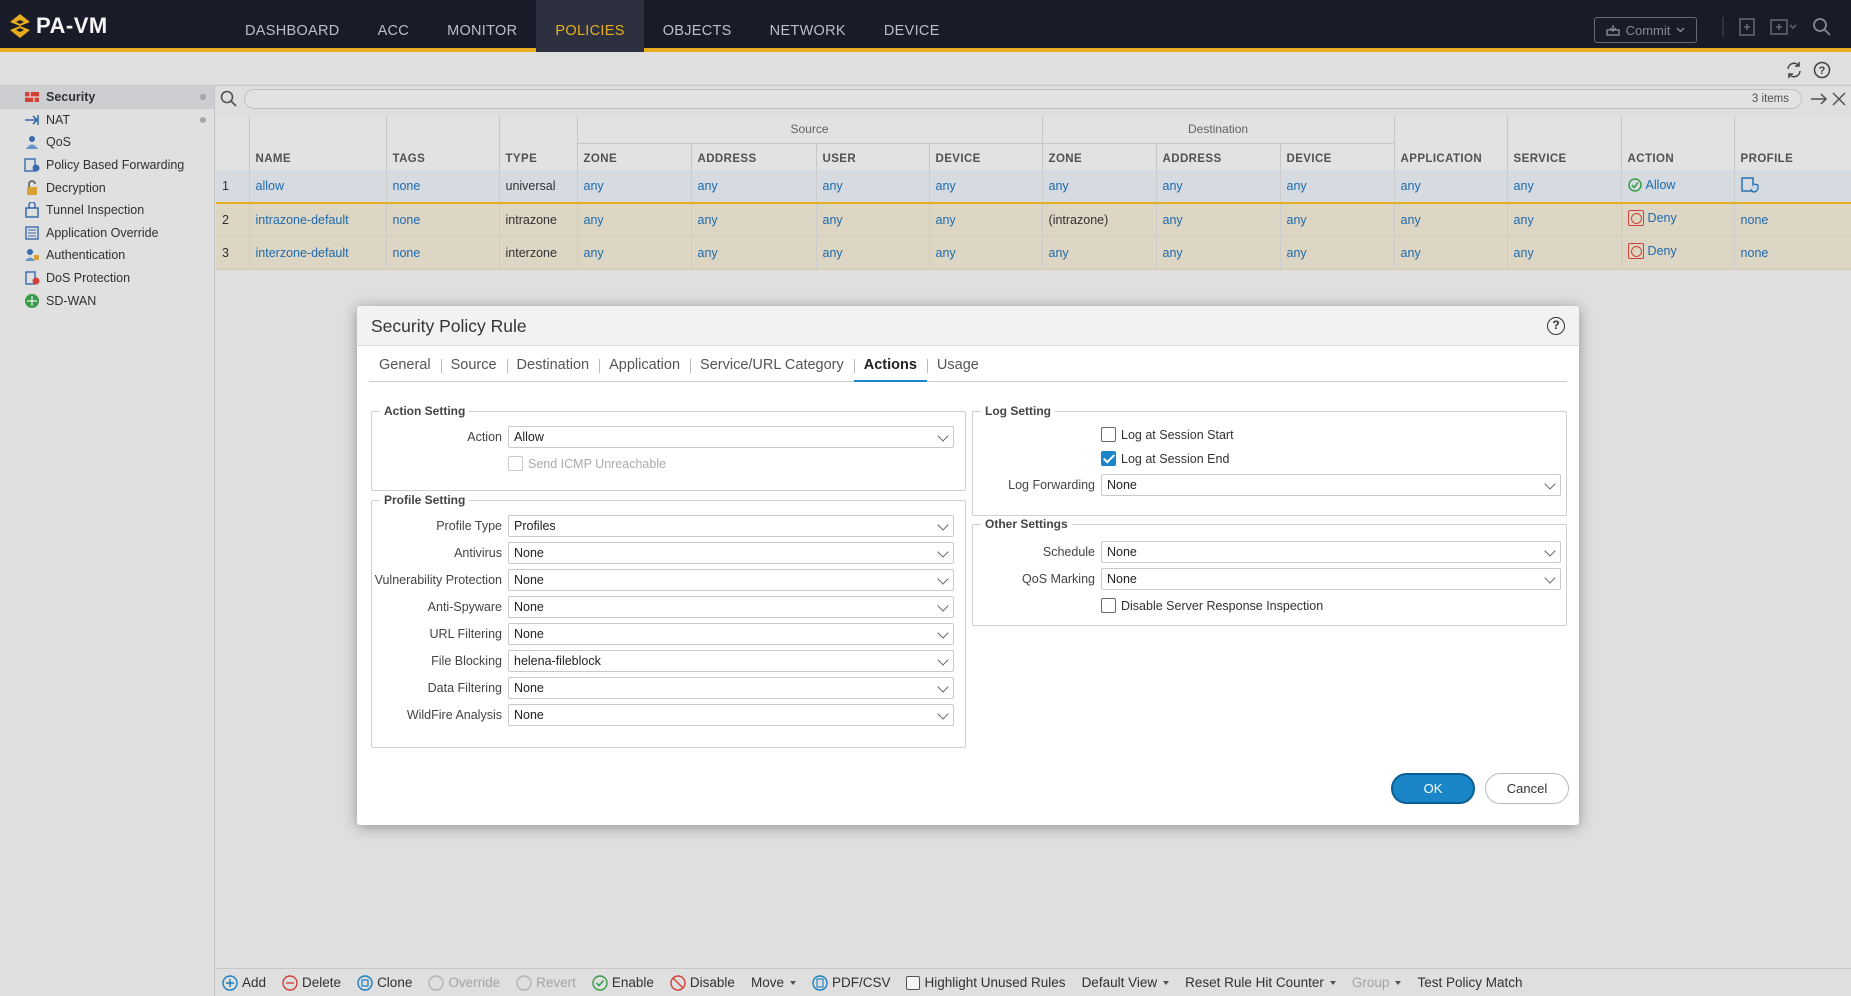  I want to click on data-filtering-row: Data Filtering None, so click(691, 688).